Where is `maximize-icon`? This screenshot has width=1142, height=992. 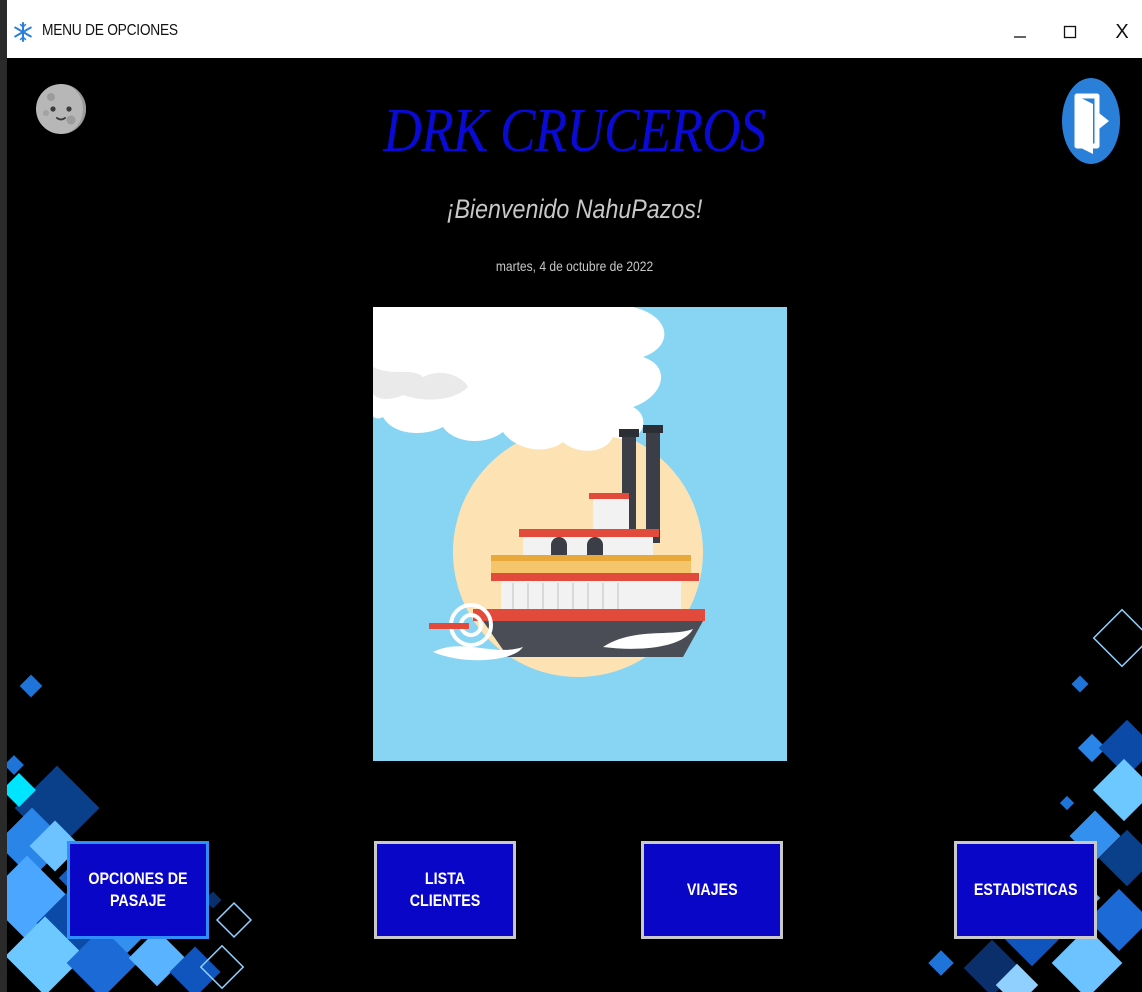 maximize-icon is located at coordinates (1070, 32).